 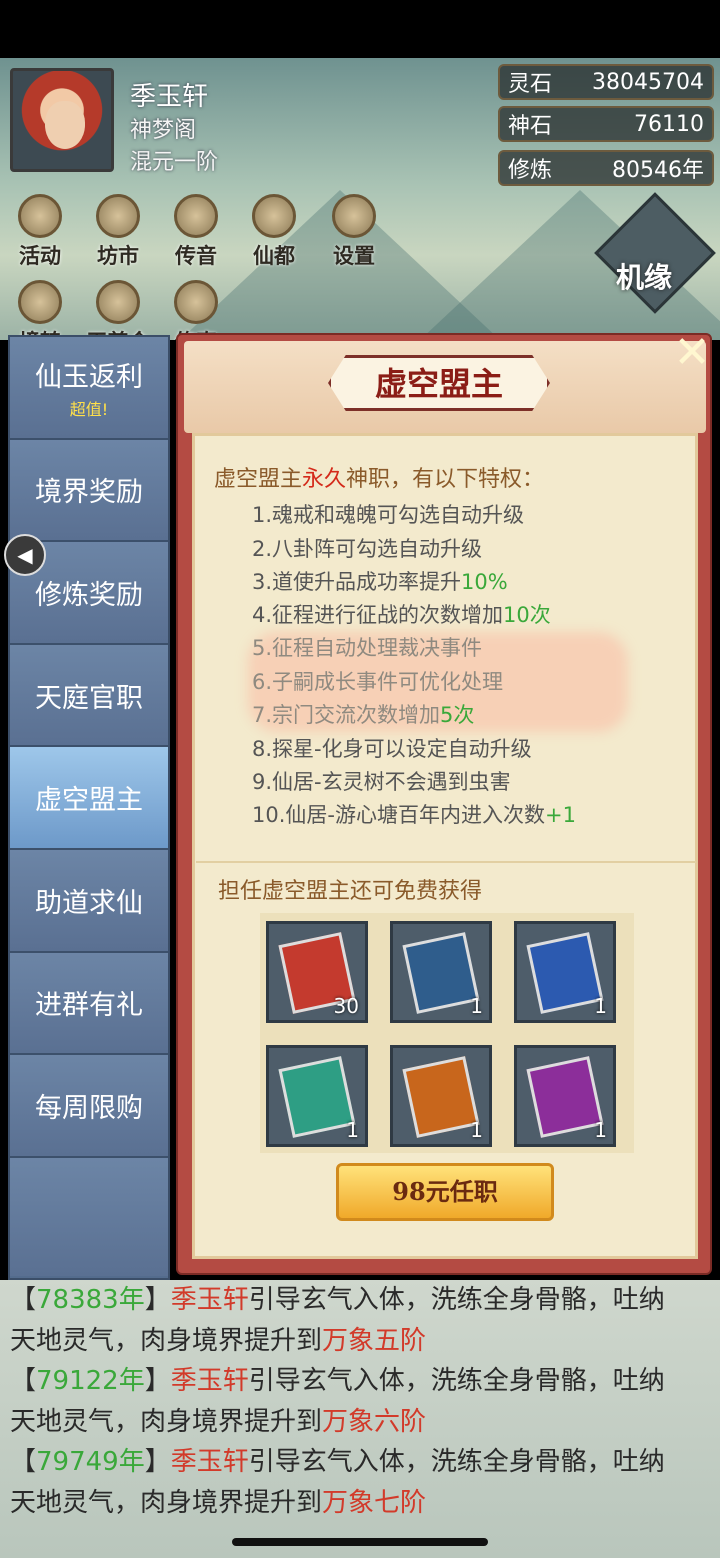 What do you see at coordinates (354, 216) in the screenshot?
I see `gear-icon` at bounding box center [354, 216].